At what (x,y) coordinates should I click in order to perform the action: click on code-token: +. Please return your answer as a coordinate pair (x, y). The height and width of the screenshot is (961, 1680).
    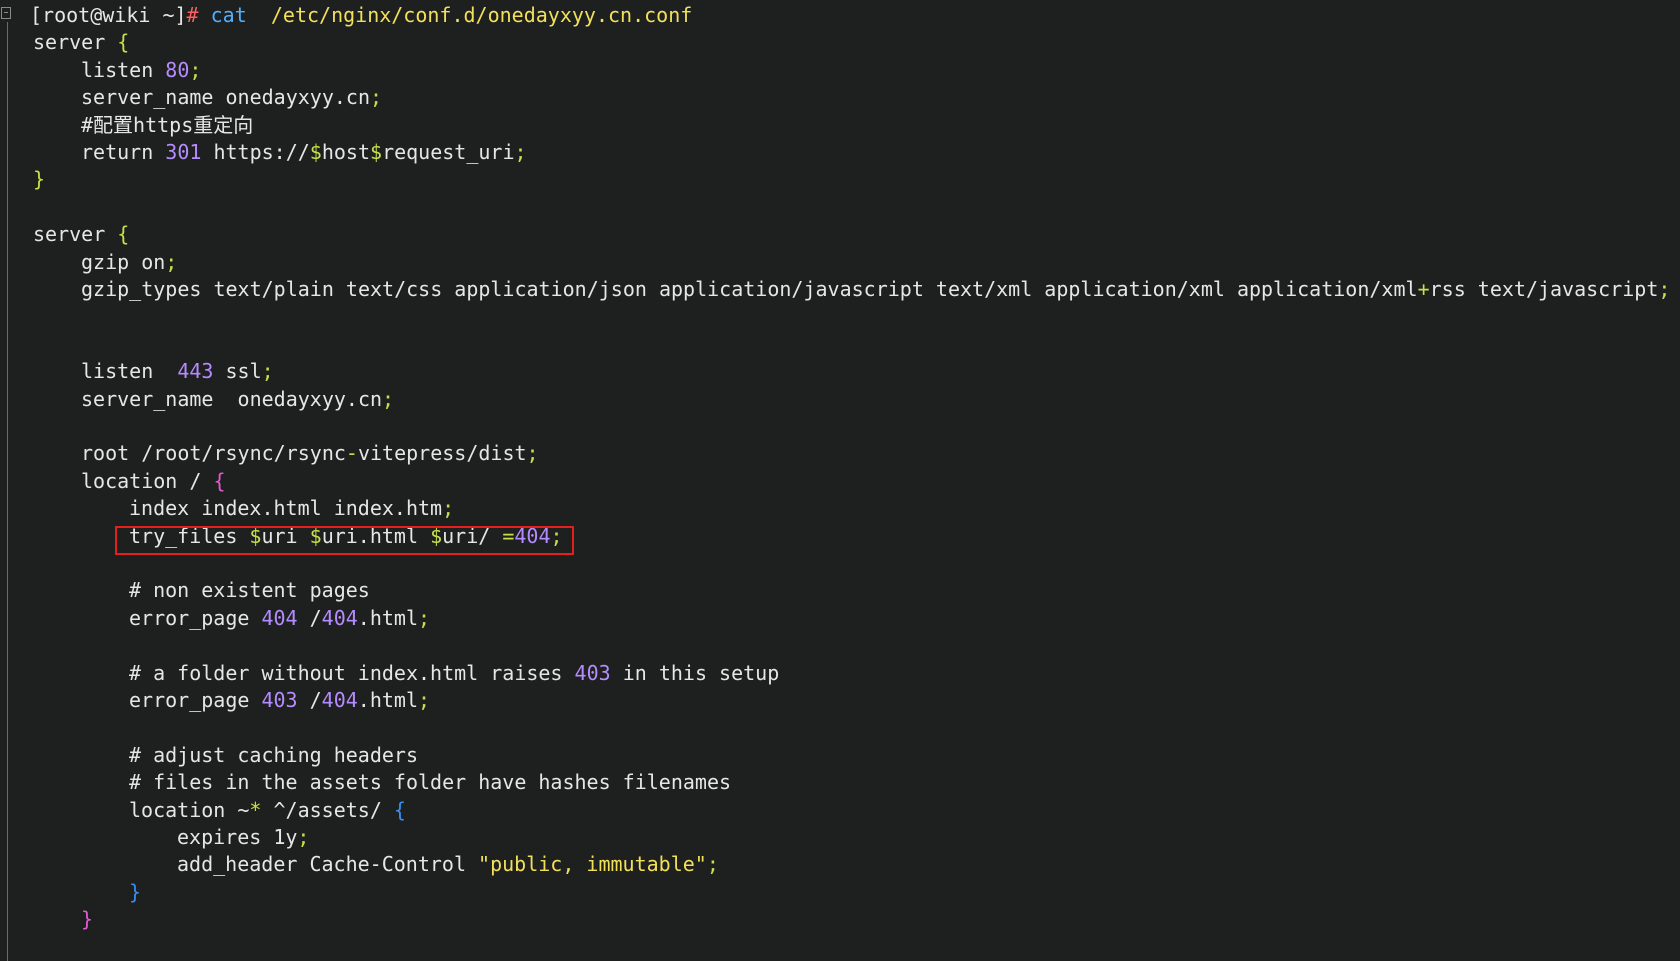
    Looking at the image, I should click on (1423, 289).